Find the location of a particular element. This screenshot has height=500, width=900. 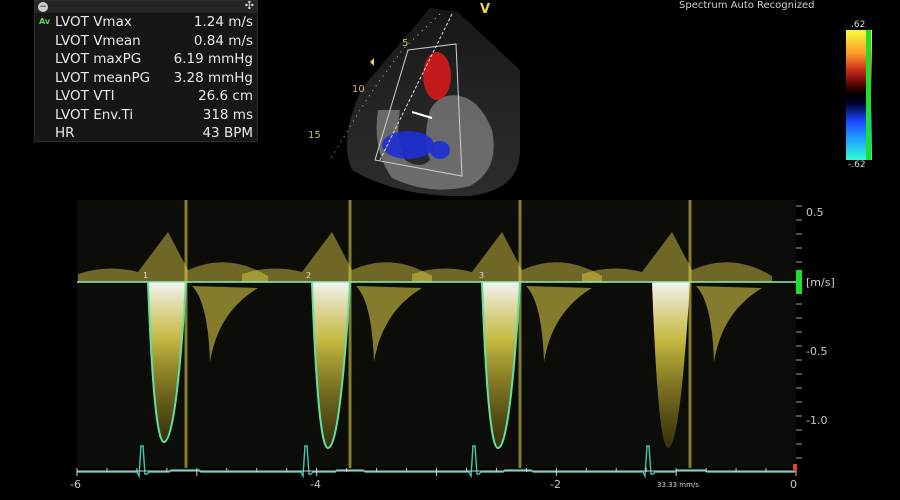

x-tick-label: 0 is located at coordinates (793, 484).